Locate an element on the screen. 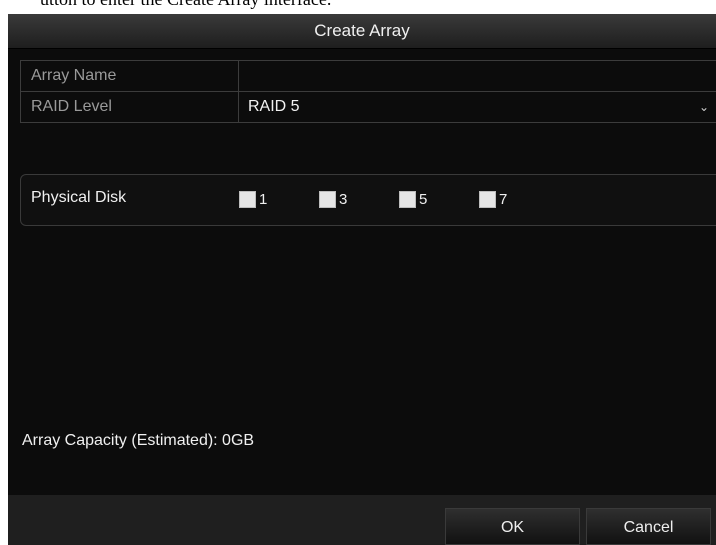 The image size is (716, 545). dialog-title: Create Array is located at coordinates (362, 31).